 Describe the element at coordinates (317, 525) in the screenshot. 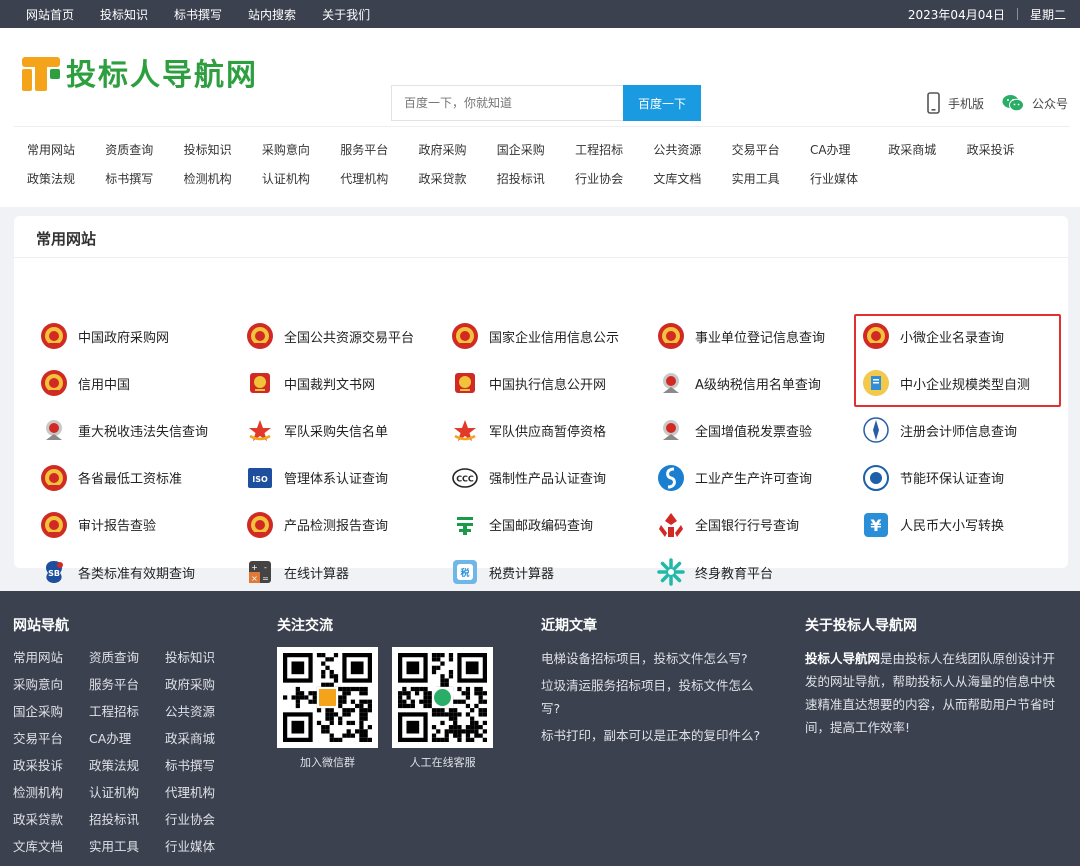

I see `site-link: 产品检测报告查询` at that location.